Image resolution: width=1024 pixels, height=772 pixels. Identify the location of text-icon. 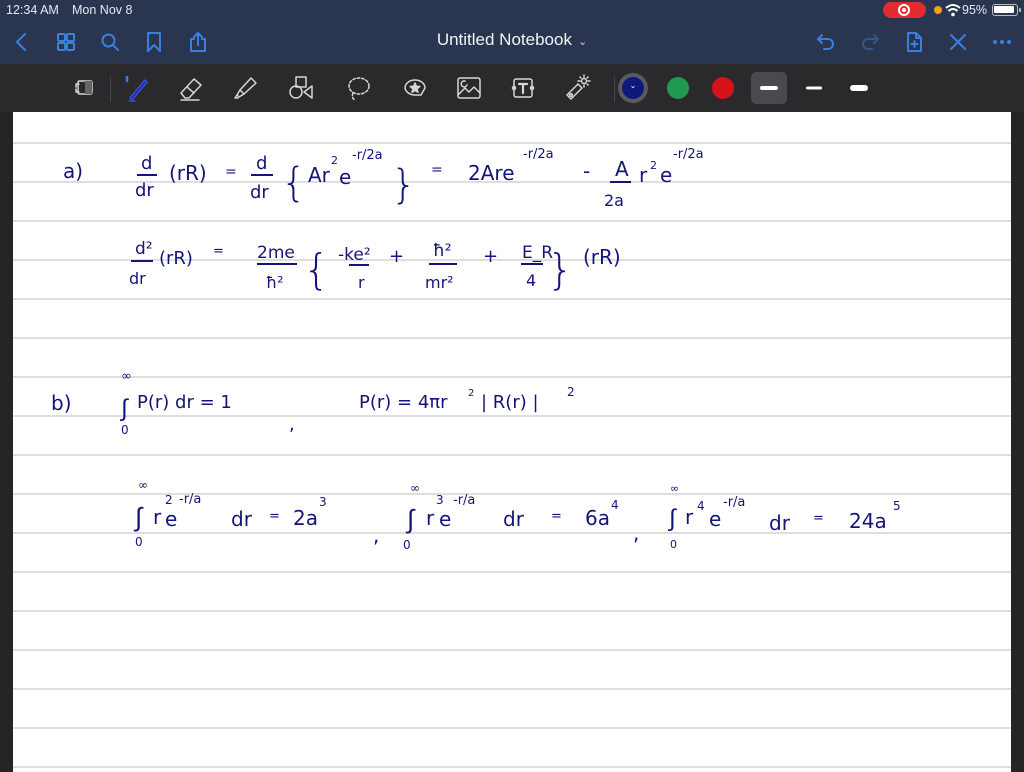
(523, 88).